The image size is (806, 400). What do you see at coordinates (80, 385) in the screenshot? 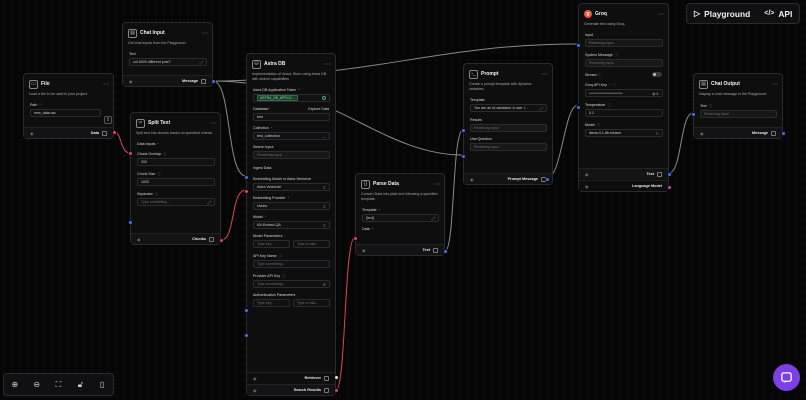
I see `lock-icon: 🔓︎` at bounding box center [80, 385].